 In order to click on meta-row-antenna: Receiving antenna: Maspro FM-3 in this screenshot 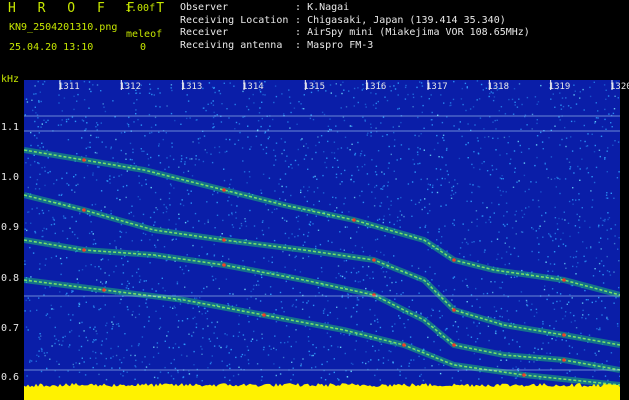, I will do `click(355, 46)`.